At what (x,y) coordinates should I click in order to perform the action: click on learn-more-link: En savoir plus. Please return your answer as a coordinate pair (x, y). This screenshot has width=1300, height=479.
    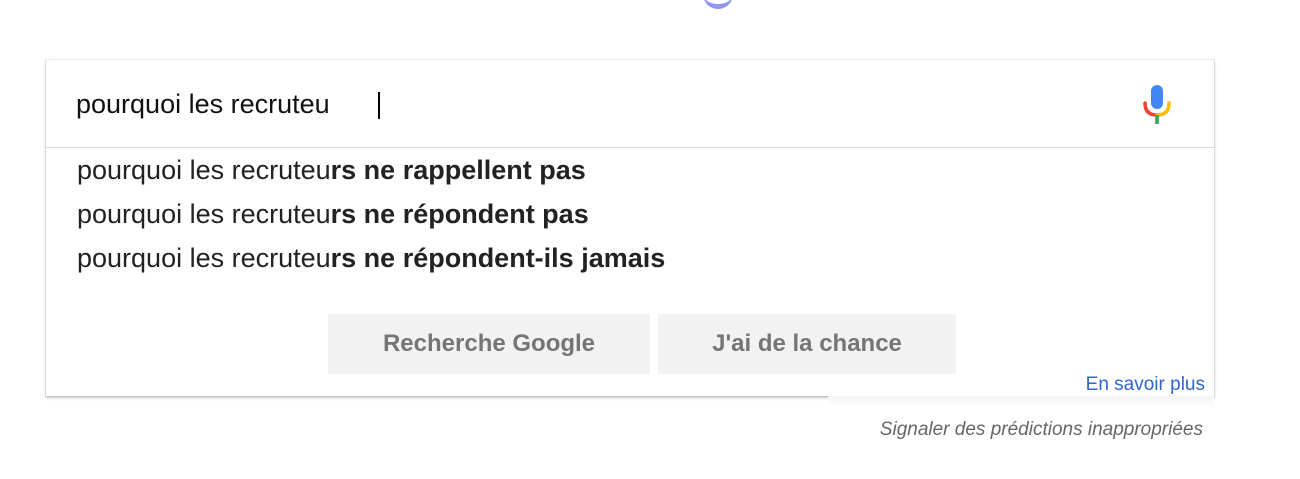
    Looking at the image, I should click on (1145, 385).